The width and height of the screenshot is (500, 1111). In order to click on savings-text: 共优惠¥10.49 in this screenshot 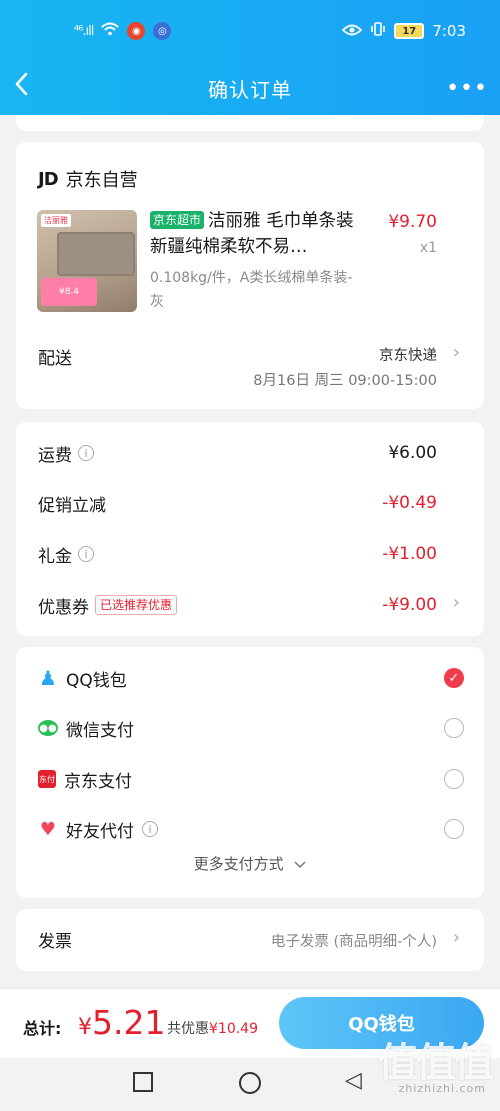, I will do `click(212, 1028)`.